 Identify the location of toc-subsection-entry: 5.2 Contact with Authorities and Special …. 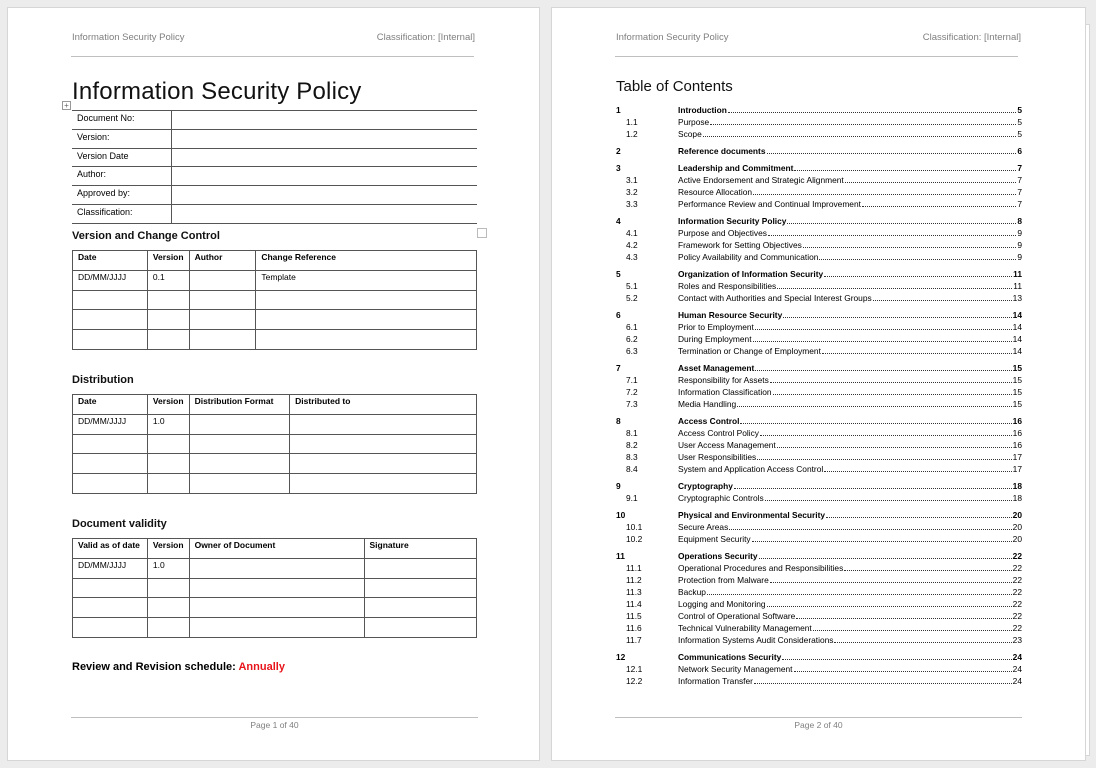
(819, 298).